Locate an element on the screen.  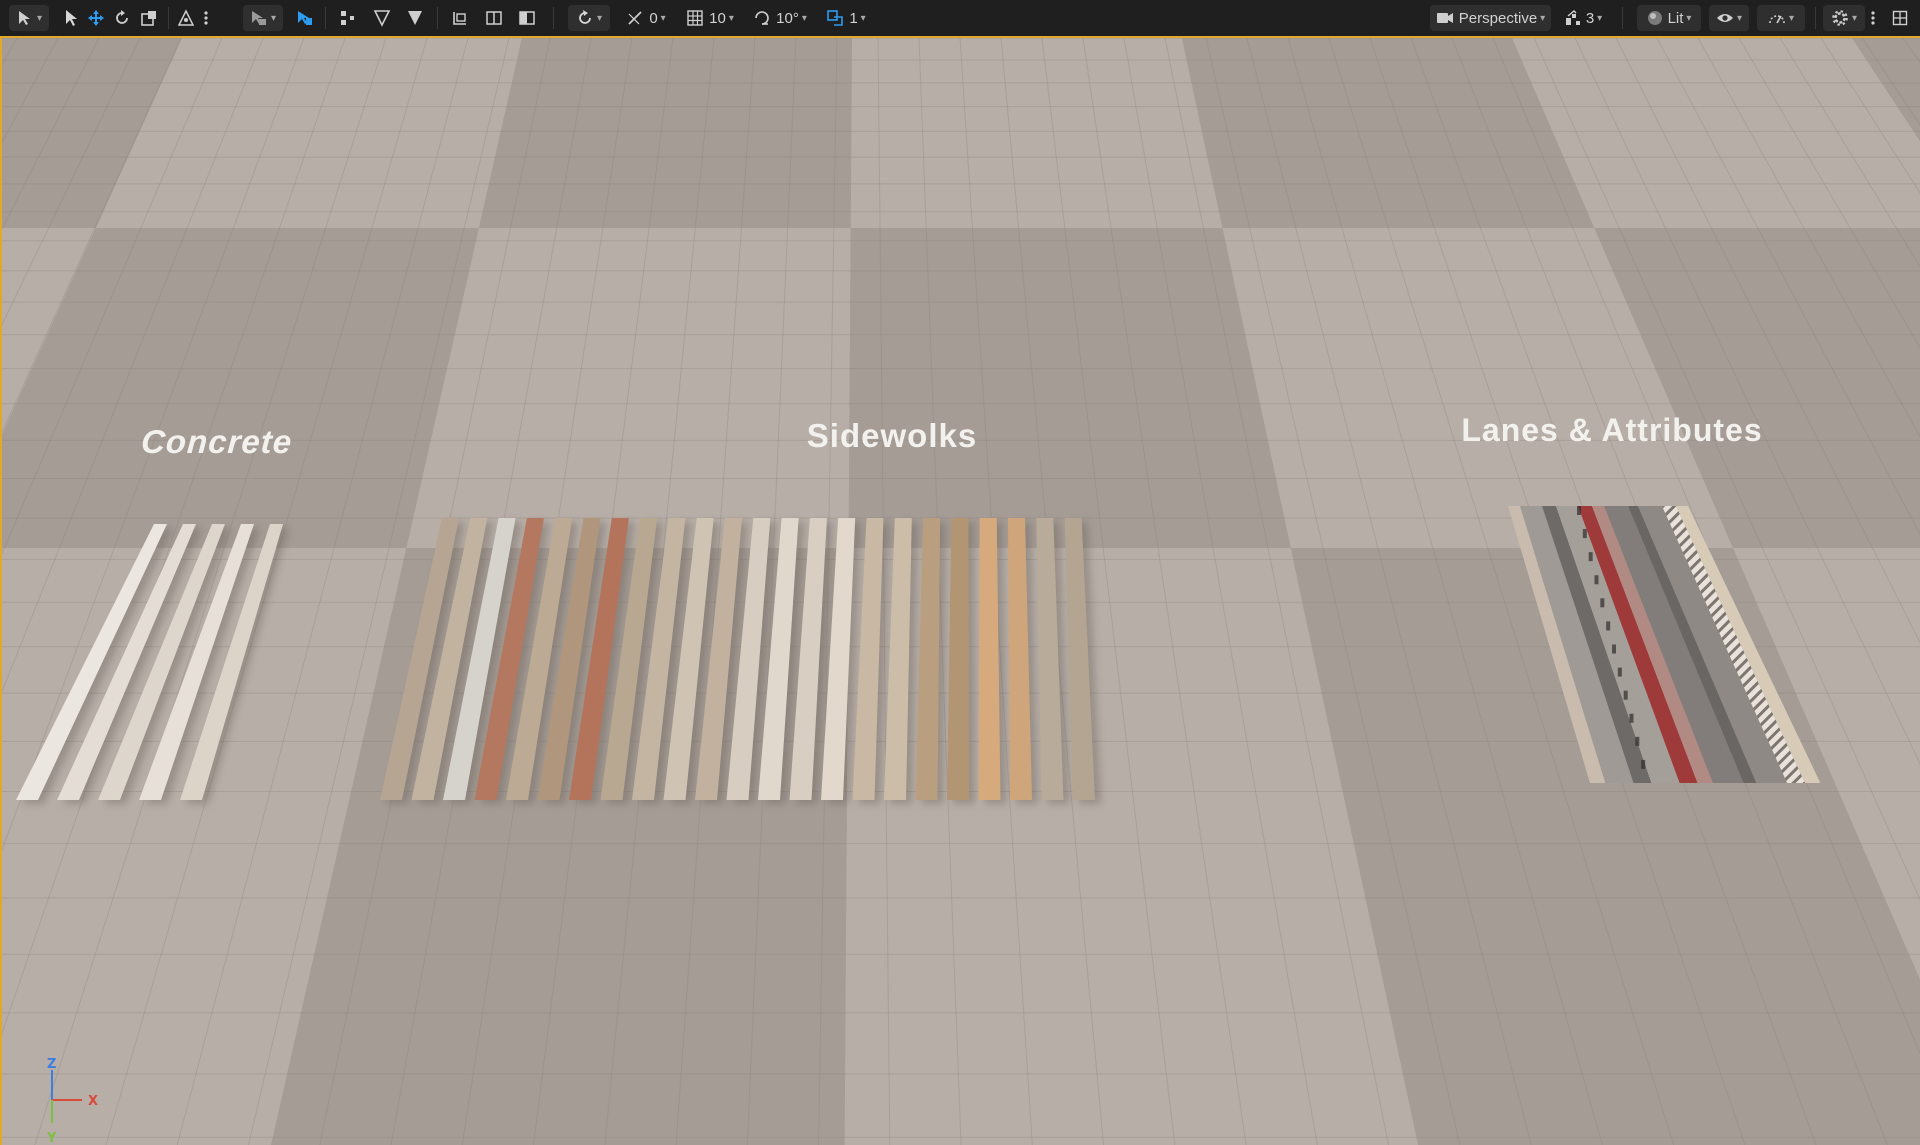
realtime-icon is located at coordinates (585, 17).